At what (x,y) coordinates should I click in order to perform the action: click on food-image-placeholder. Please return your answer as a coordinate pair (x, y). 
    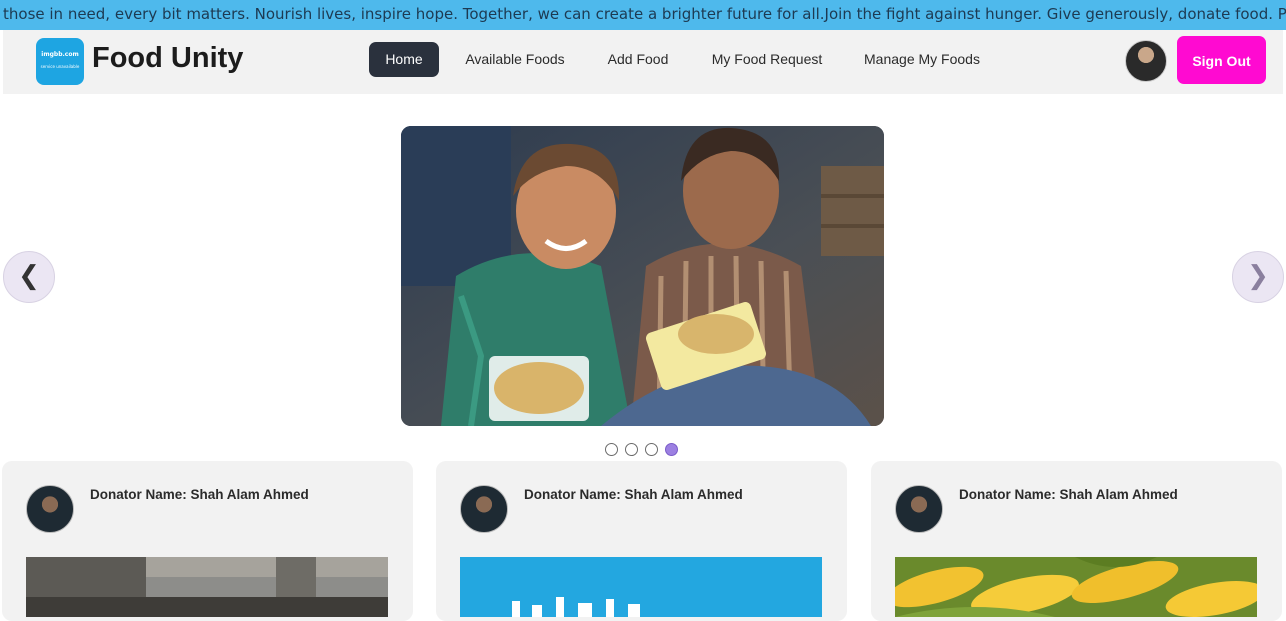
    Looking at the image, I should click on (641, 587).